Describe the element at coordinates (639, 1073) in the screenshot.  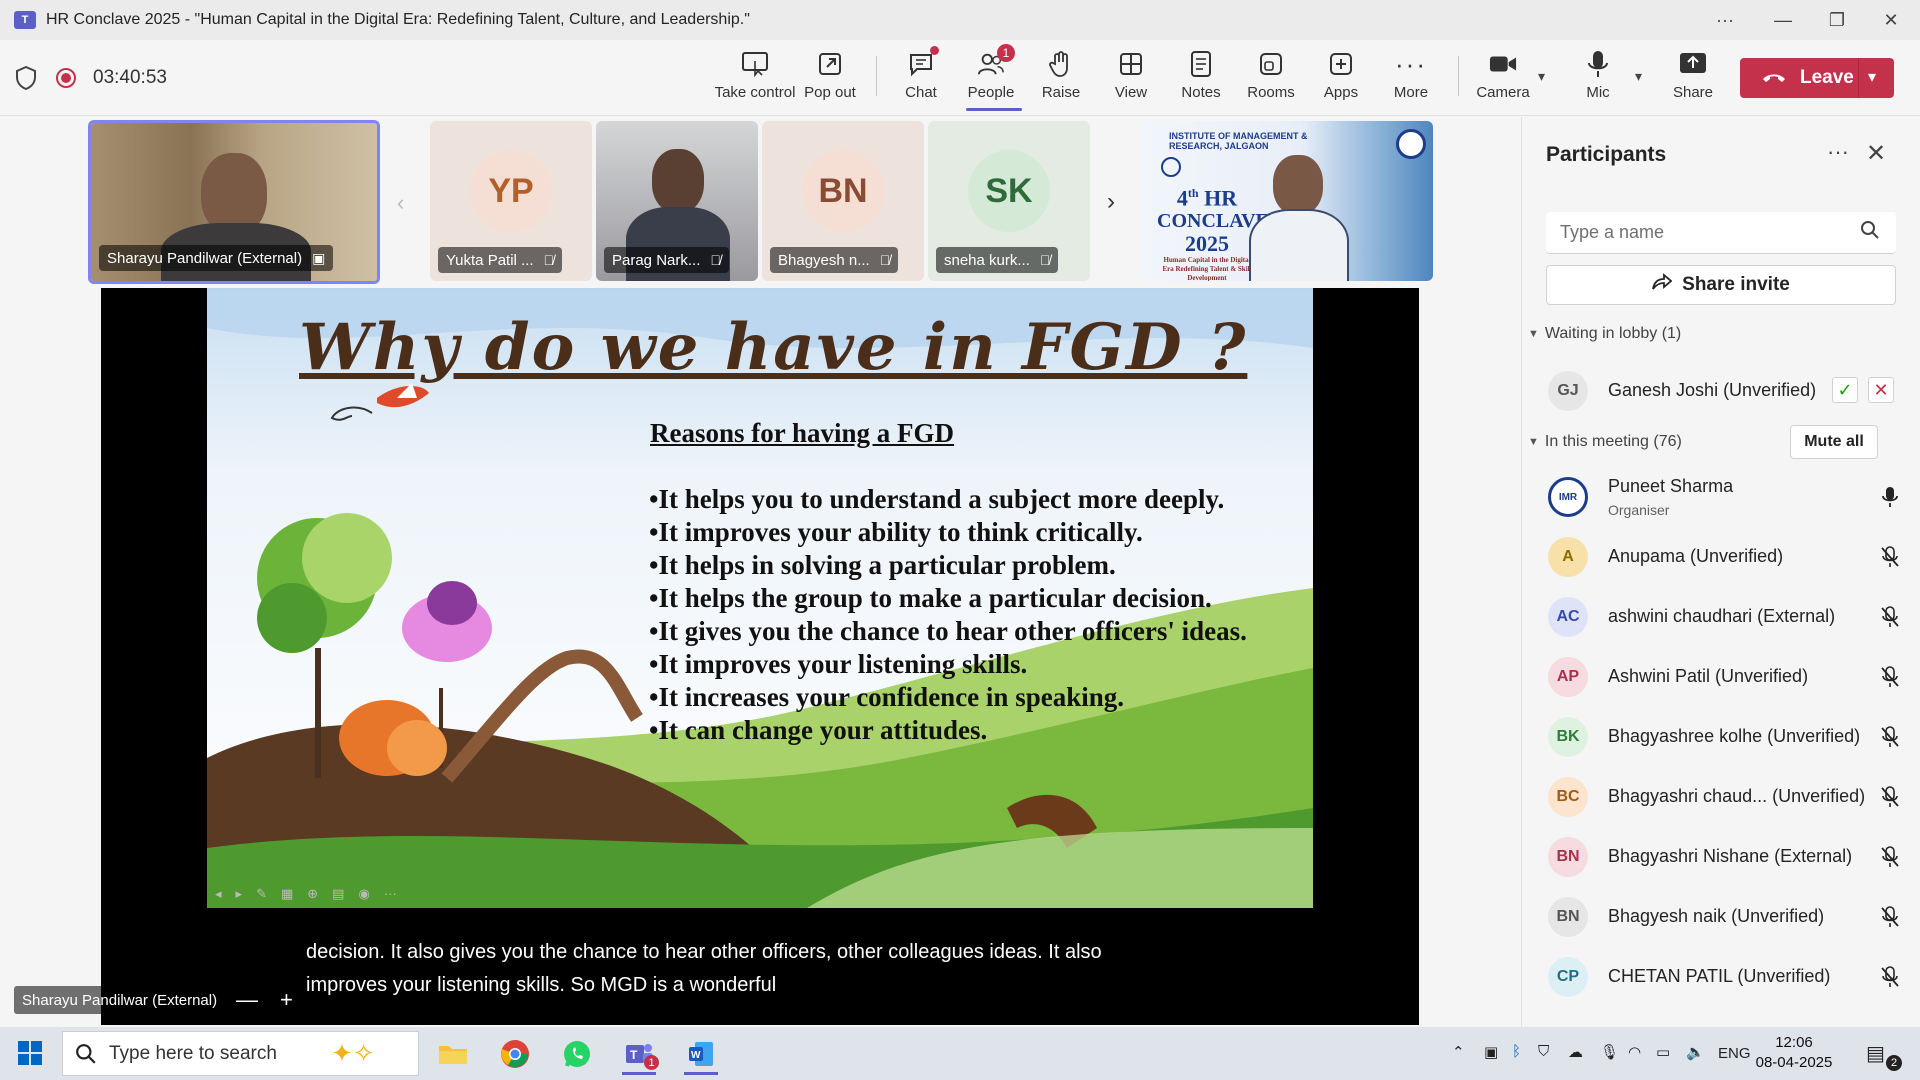
I see `active-app-indicator` at that location.